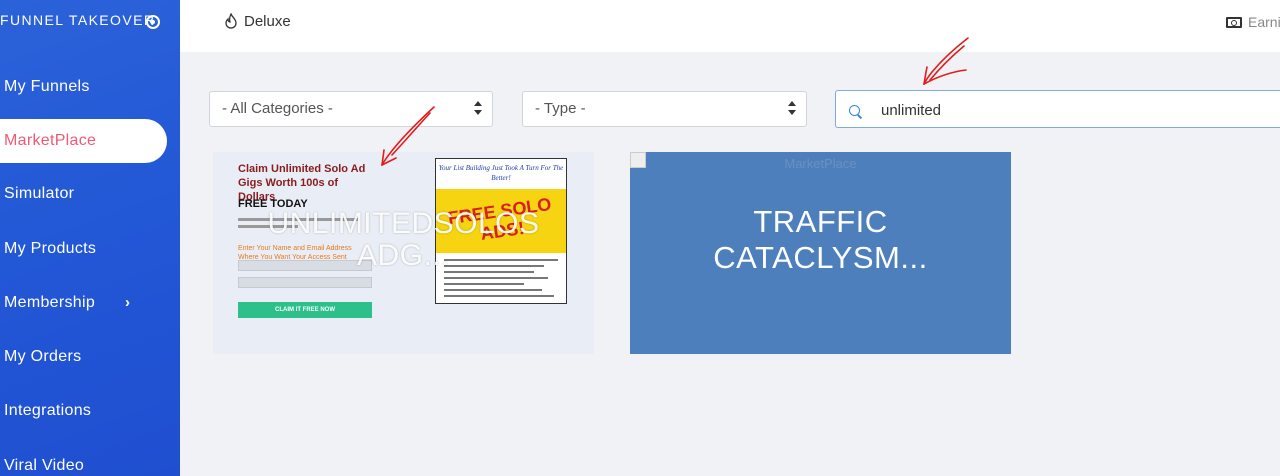 The height and width of the screenshot is (476, 1280). Describe the element at coordinates (90, 357) in the screenshot. I see `sidebar-item-my-orders: My Orders` at that location.